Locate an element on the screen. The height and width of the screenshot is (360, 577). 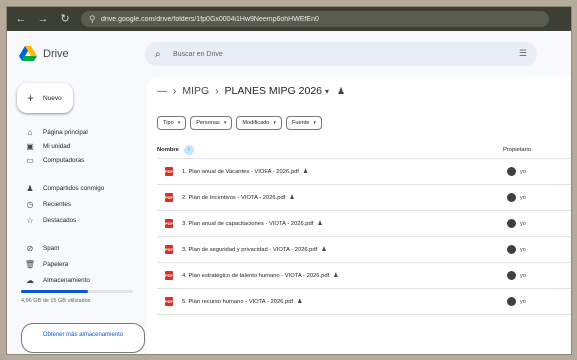
sidebar-item-home: ⌂ Página principal is located at coordinates (77, 132).